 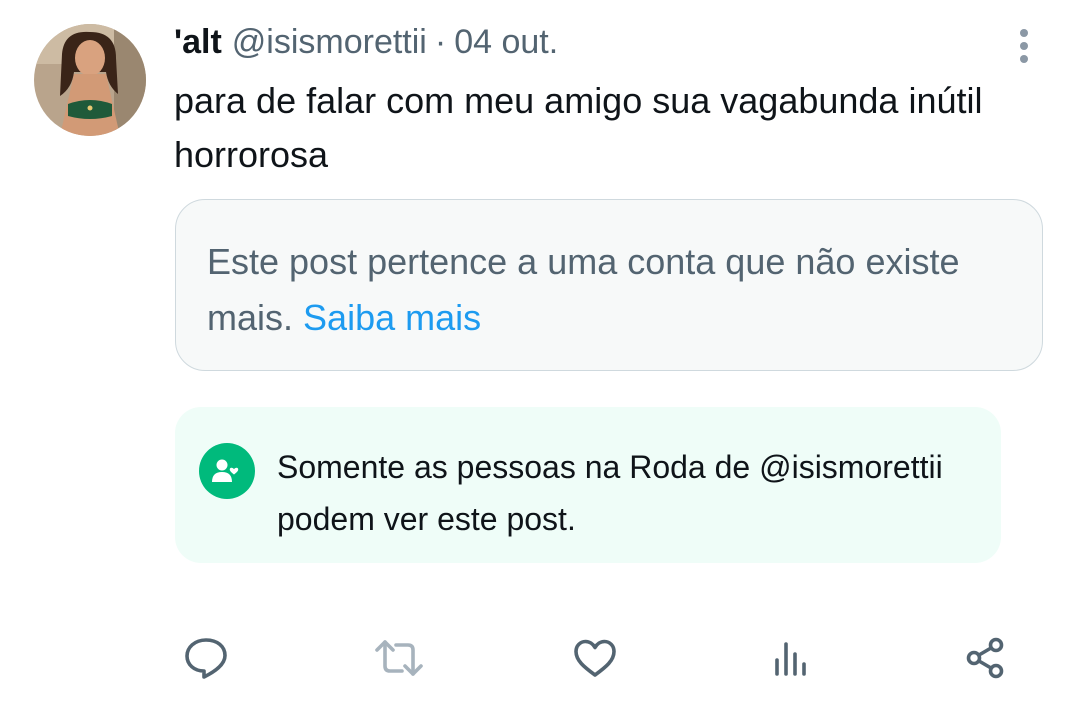 I want to click on learn-more-link: Saiba mais, so click(x=392, y=317).